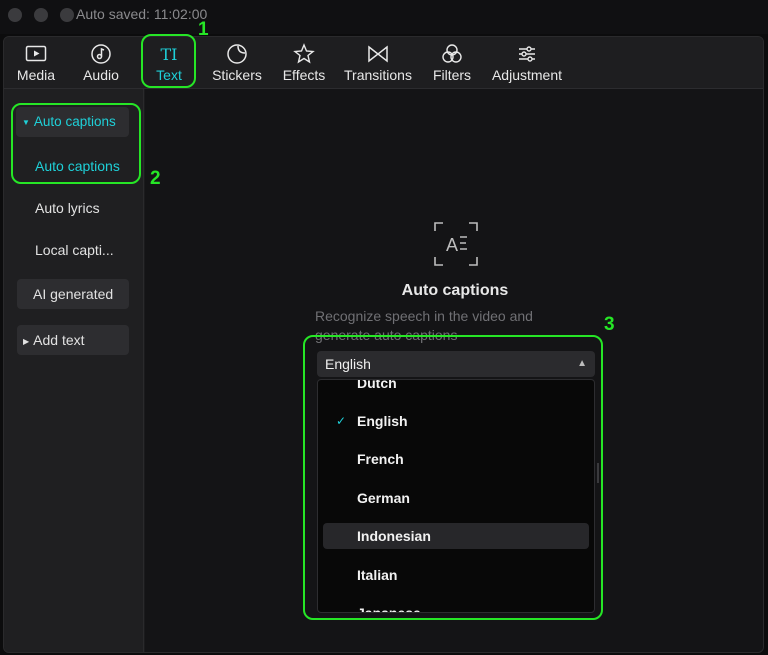 This screenshot has width=768, height=655. I want to click on auto-captions-icon: A, so click(456, 244).